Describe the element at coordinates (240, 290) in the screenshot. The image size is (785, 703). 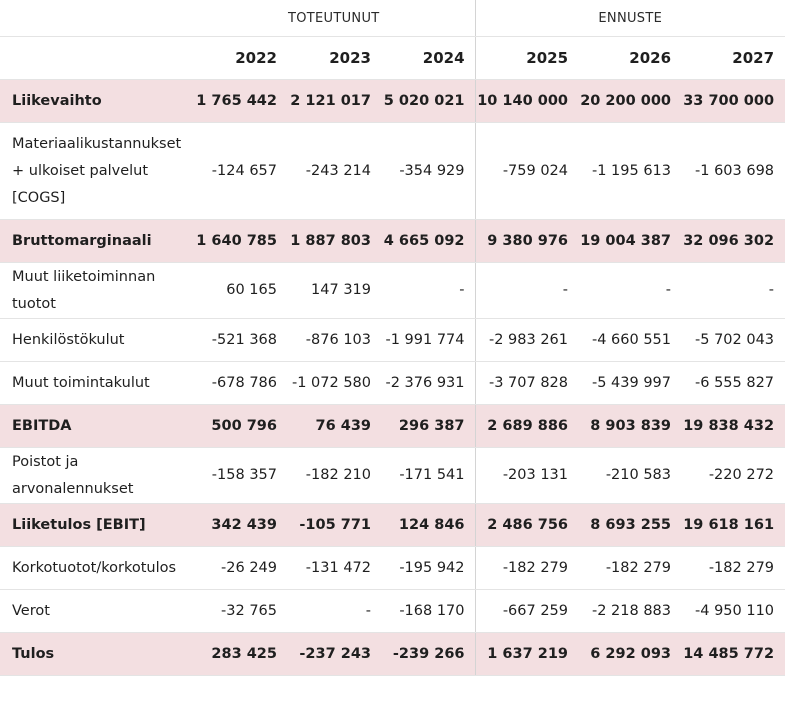
I see `cell-value: 60 165` at that location.